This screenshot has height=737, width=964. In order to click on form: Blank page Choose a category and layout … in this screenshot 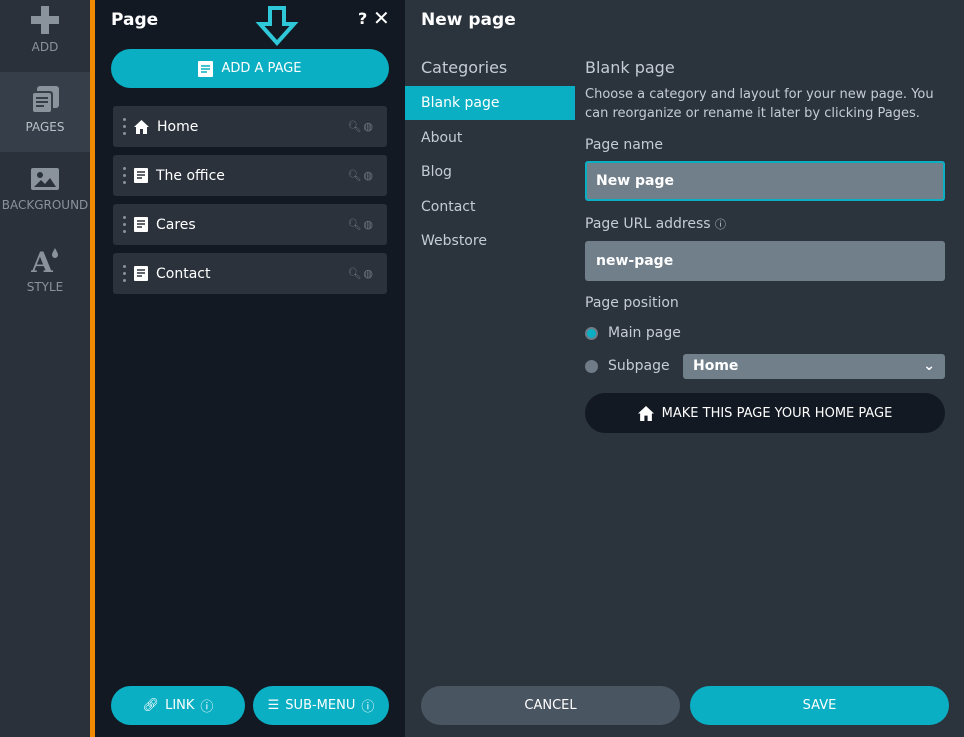, I will do `click(765, 90)`.